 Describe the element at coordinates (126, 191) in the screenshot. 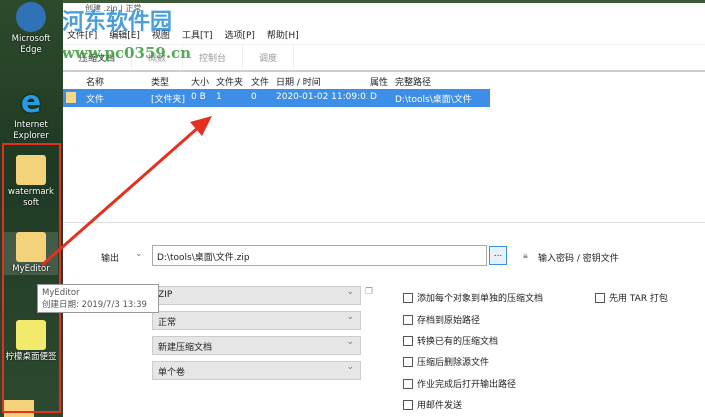

I see `annotation-arrow` at that location.